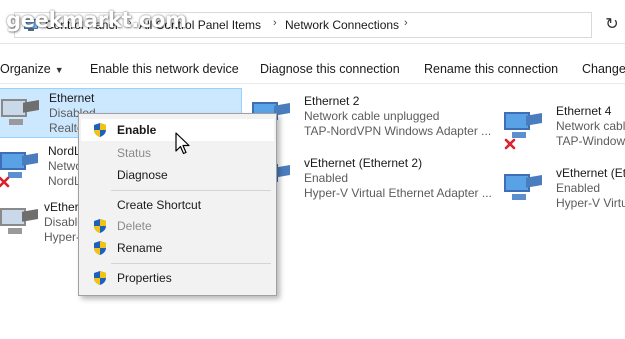 The height and width of the screenshot is (339, 625). I want to click on mouse-cursor-icon, so click(182, 143).